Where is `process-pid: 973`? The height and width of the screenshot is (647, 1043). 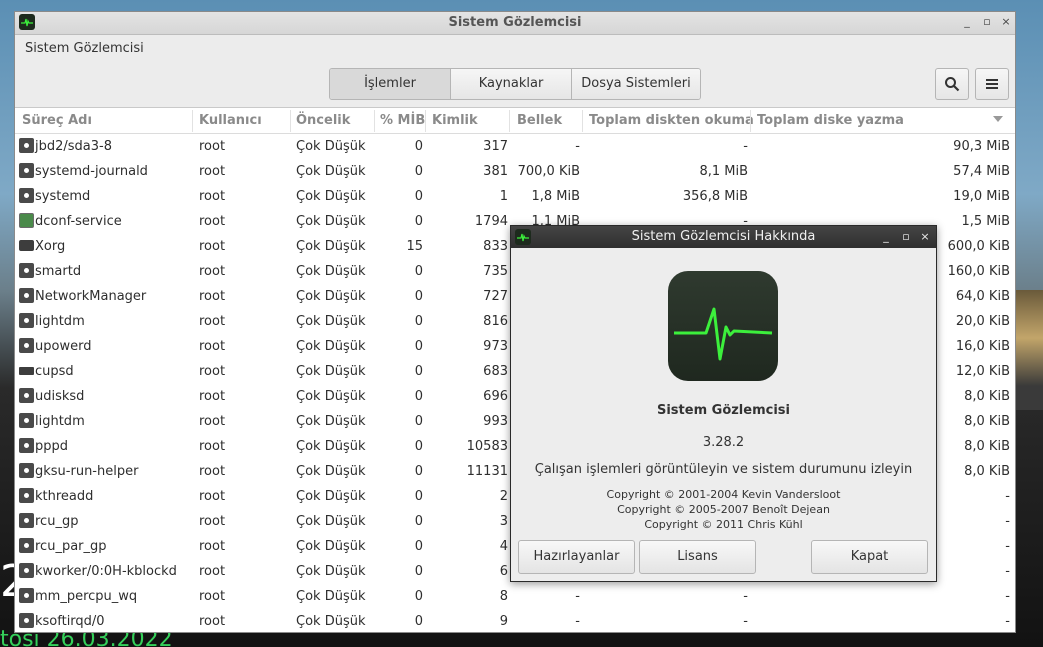 process-pid: 973 is located at coordinates (495, 346).